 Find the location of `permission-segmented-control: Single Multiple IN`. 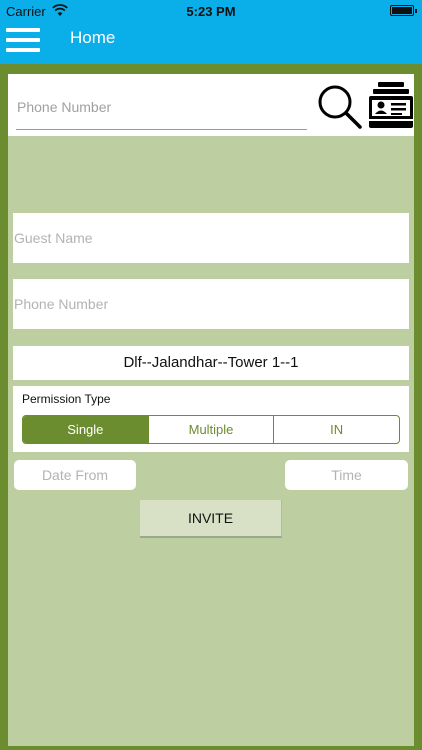

permission-segmented-control: Single Multiple IN is located at coordinates (211, 429).